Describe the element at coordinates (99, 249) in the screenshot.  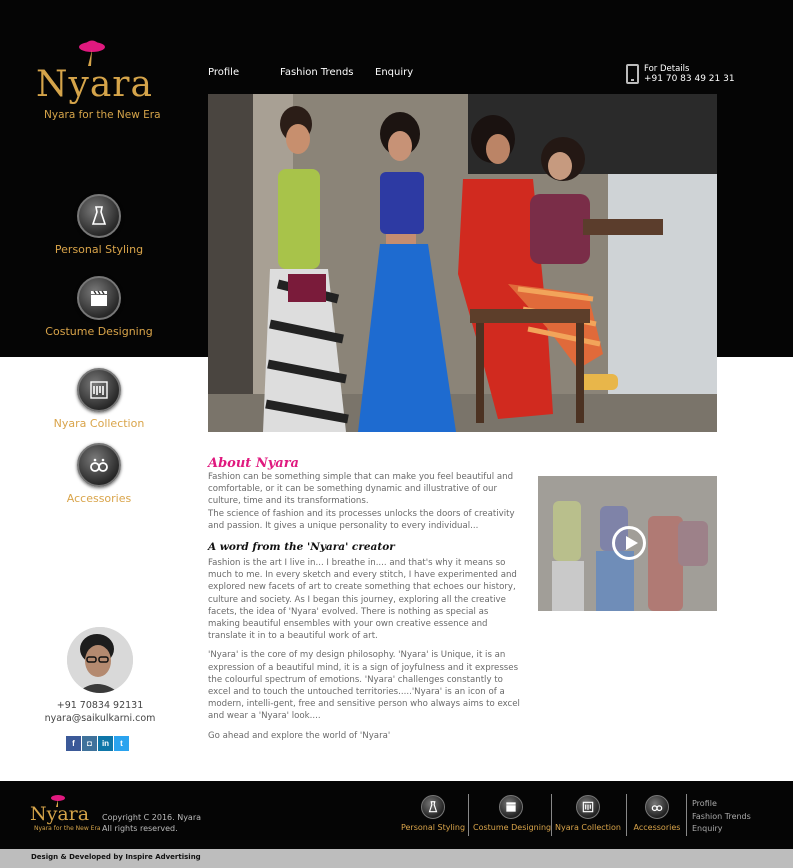
I see `side-label: Personal Styling` at that location.